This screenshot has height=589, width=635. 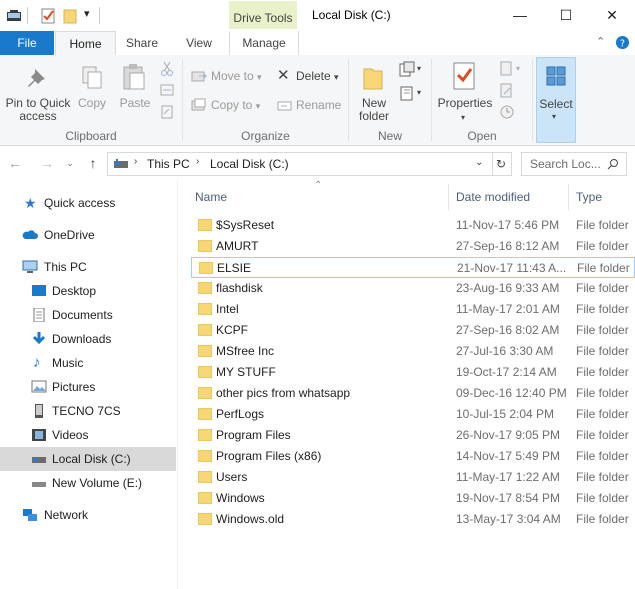 What do you see at coordinates (240, 414) in the screenshot?
I see `file-name: PerfLogs` at bounding box center [240, 414].